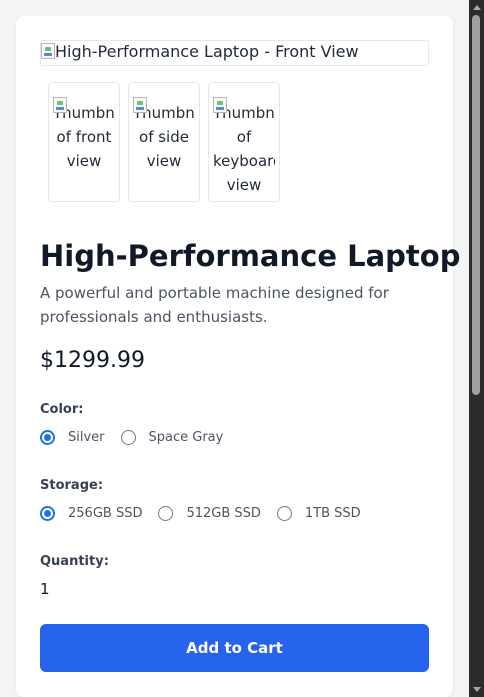  What do you see at coordinates (477, 7) in the screenshot?
I see `scroll-up-arrow-icon` at bounding box center [477, 7].